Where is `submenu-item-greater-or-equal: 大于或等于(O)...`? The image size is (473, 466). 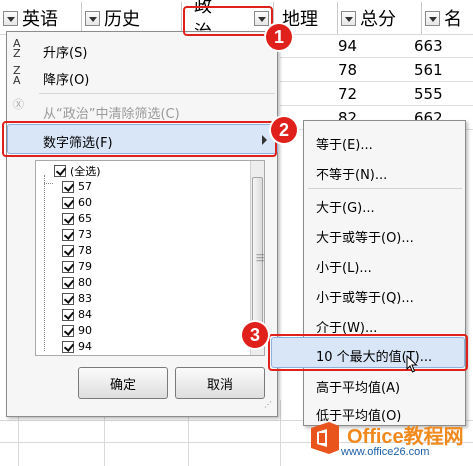 submenu-item-greater-or-equal: 大于或等于(O)... is located at coordinates (384, 234).